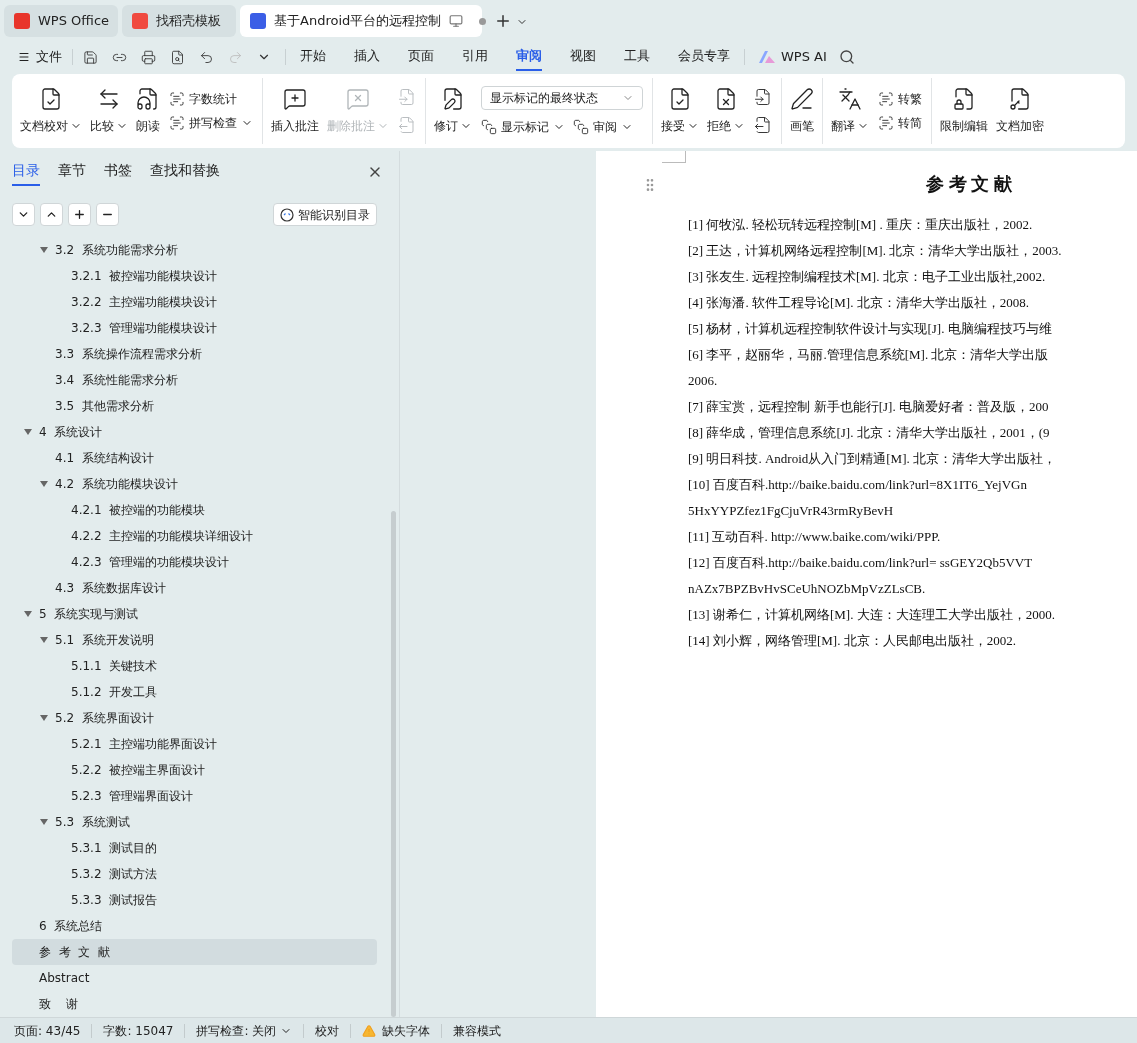  I want to click on reference-line: [3] 张友生. 远程控制编程技术[M]. 北京：电子工业出版社,2002., so click(867, 277).